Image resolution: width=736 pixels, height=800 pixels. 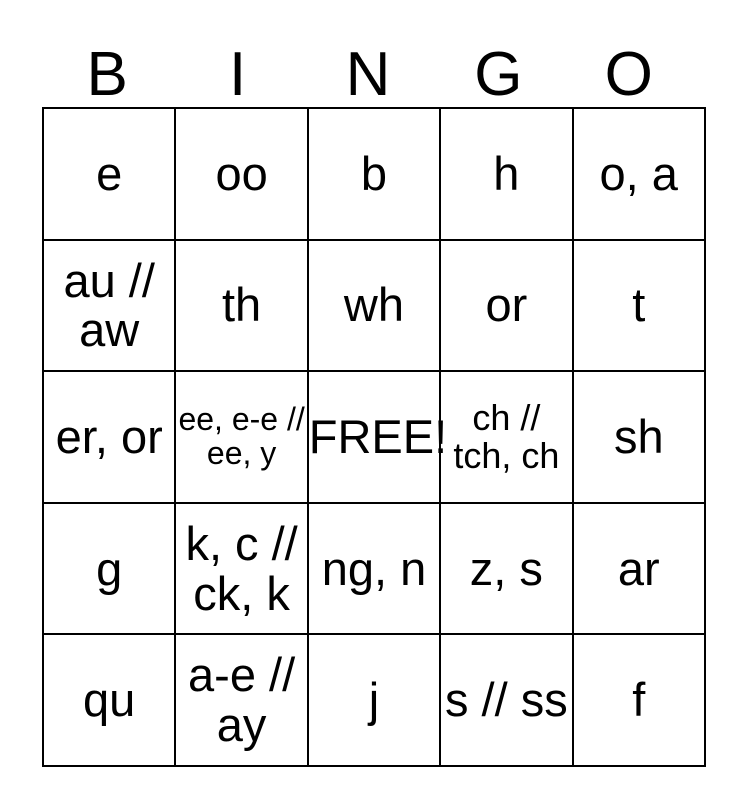 I want to click on bingo-cell: h, so click(x=506, y=174).